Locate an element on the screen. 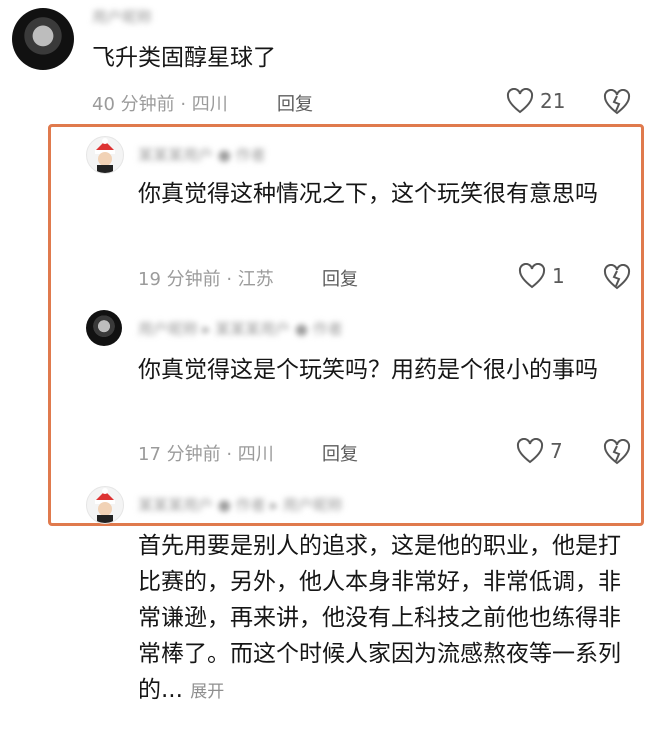  like-count: 21 is located at coordinates (553, 101).